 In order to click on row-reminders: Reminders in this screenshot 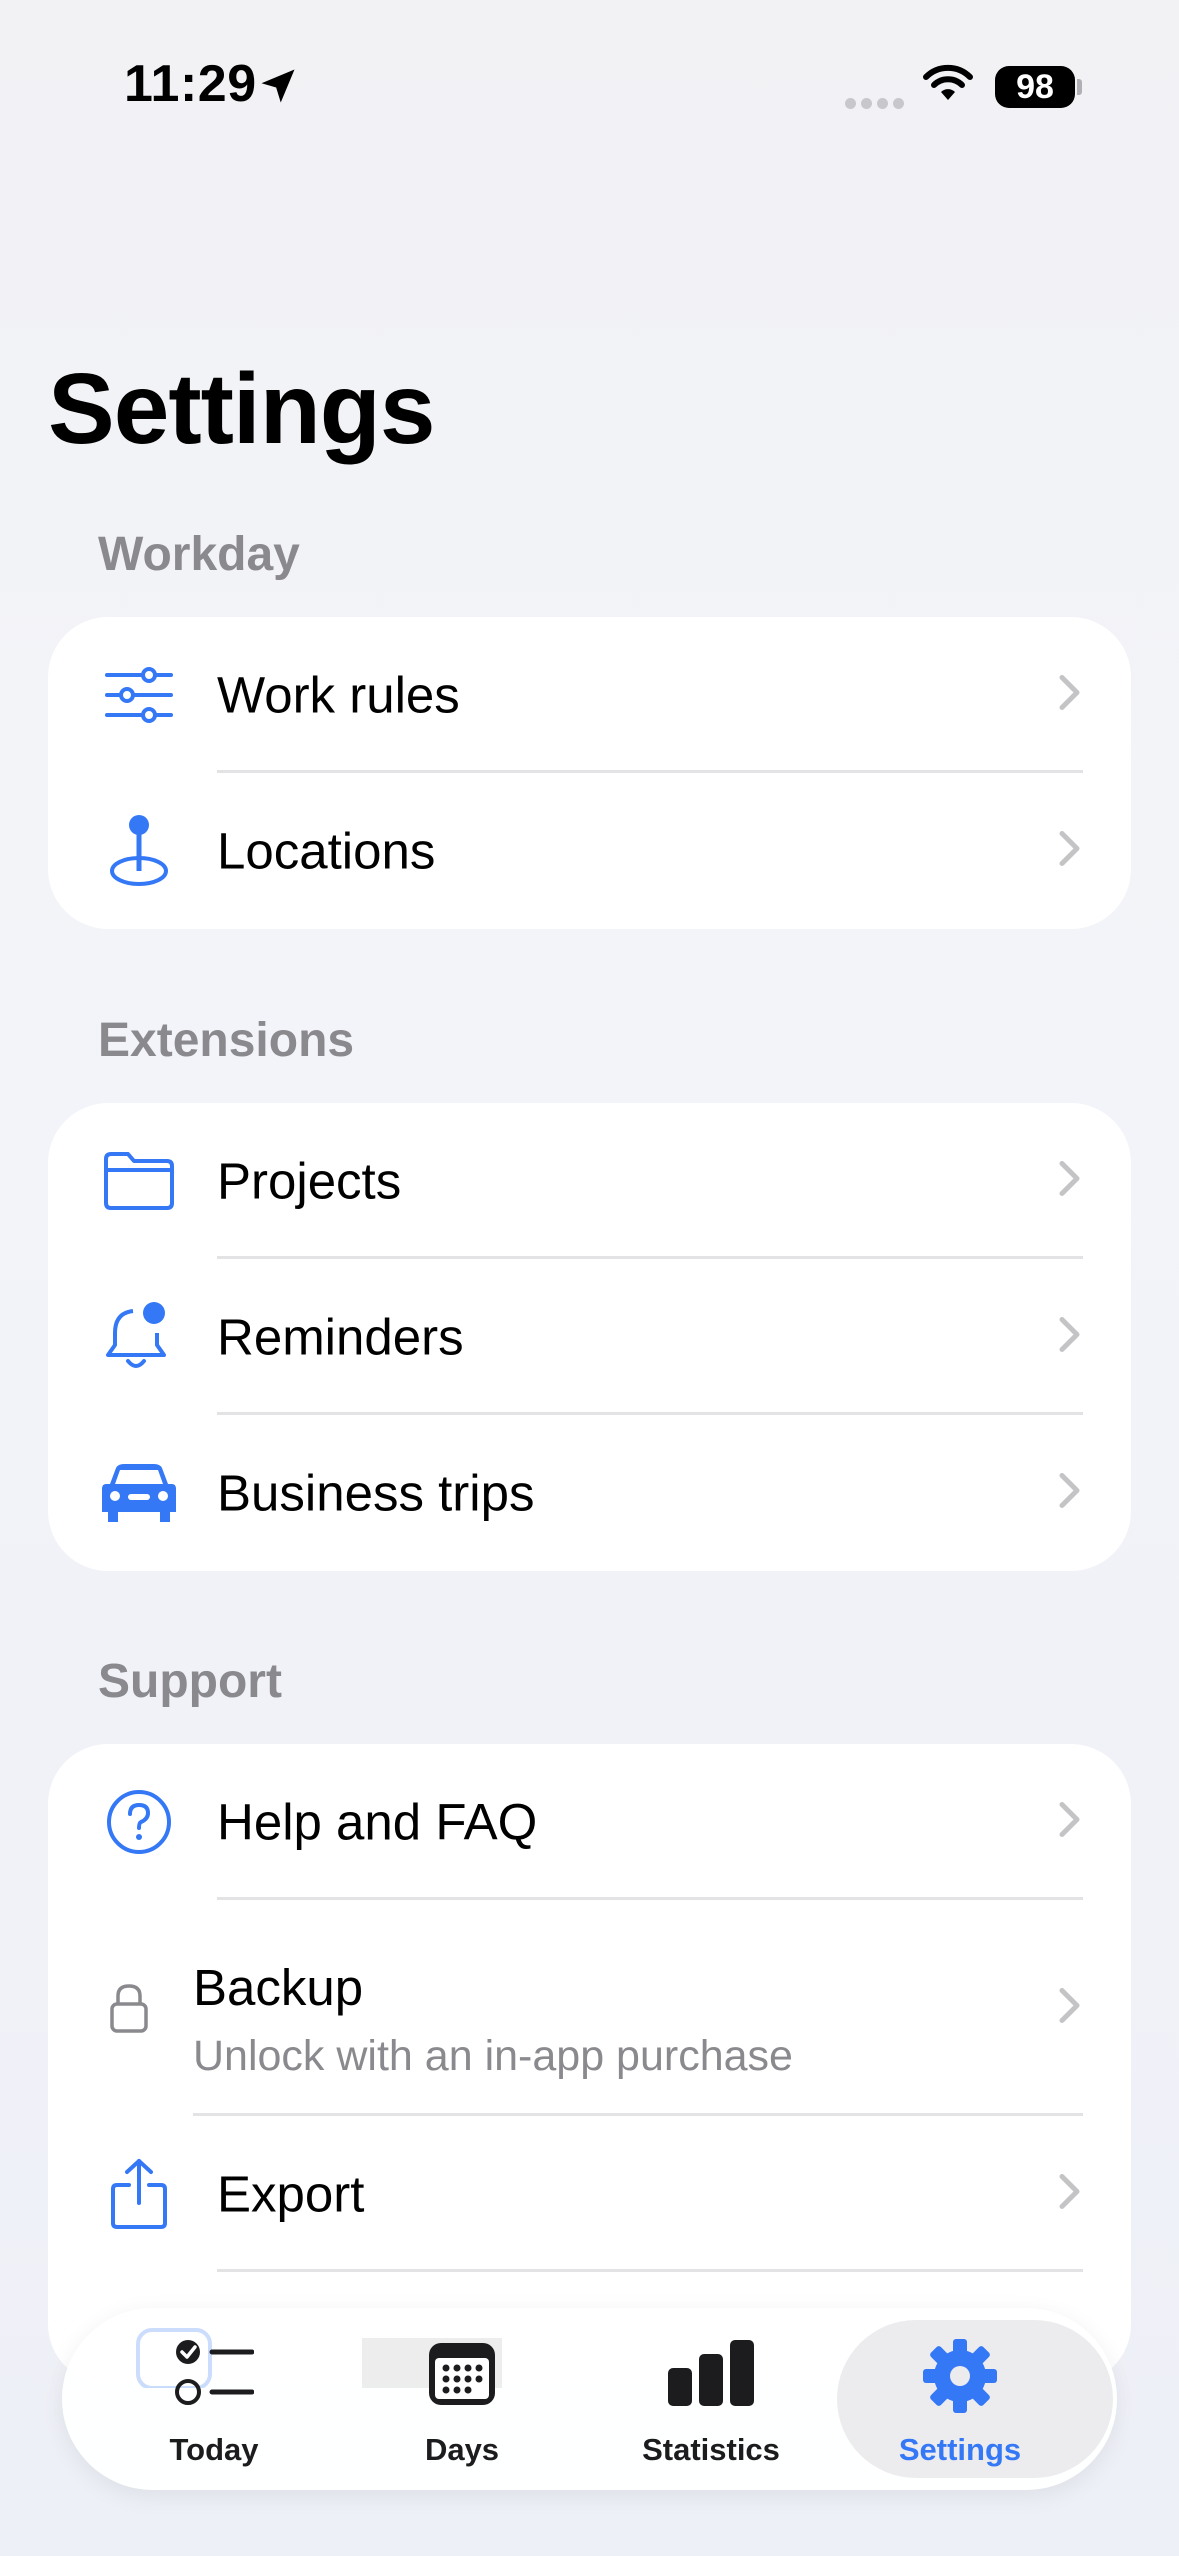, I will do `click(589, 1337)`.